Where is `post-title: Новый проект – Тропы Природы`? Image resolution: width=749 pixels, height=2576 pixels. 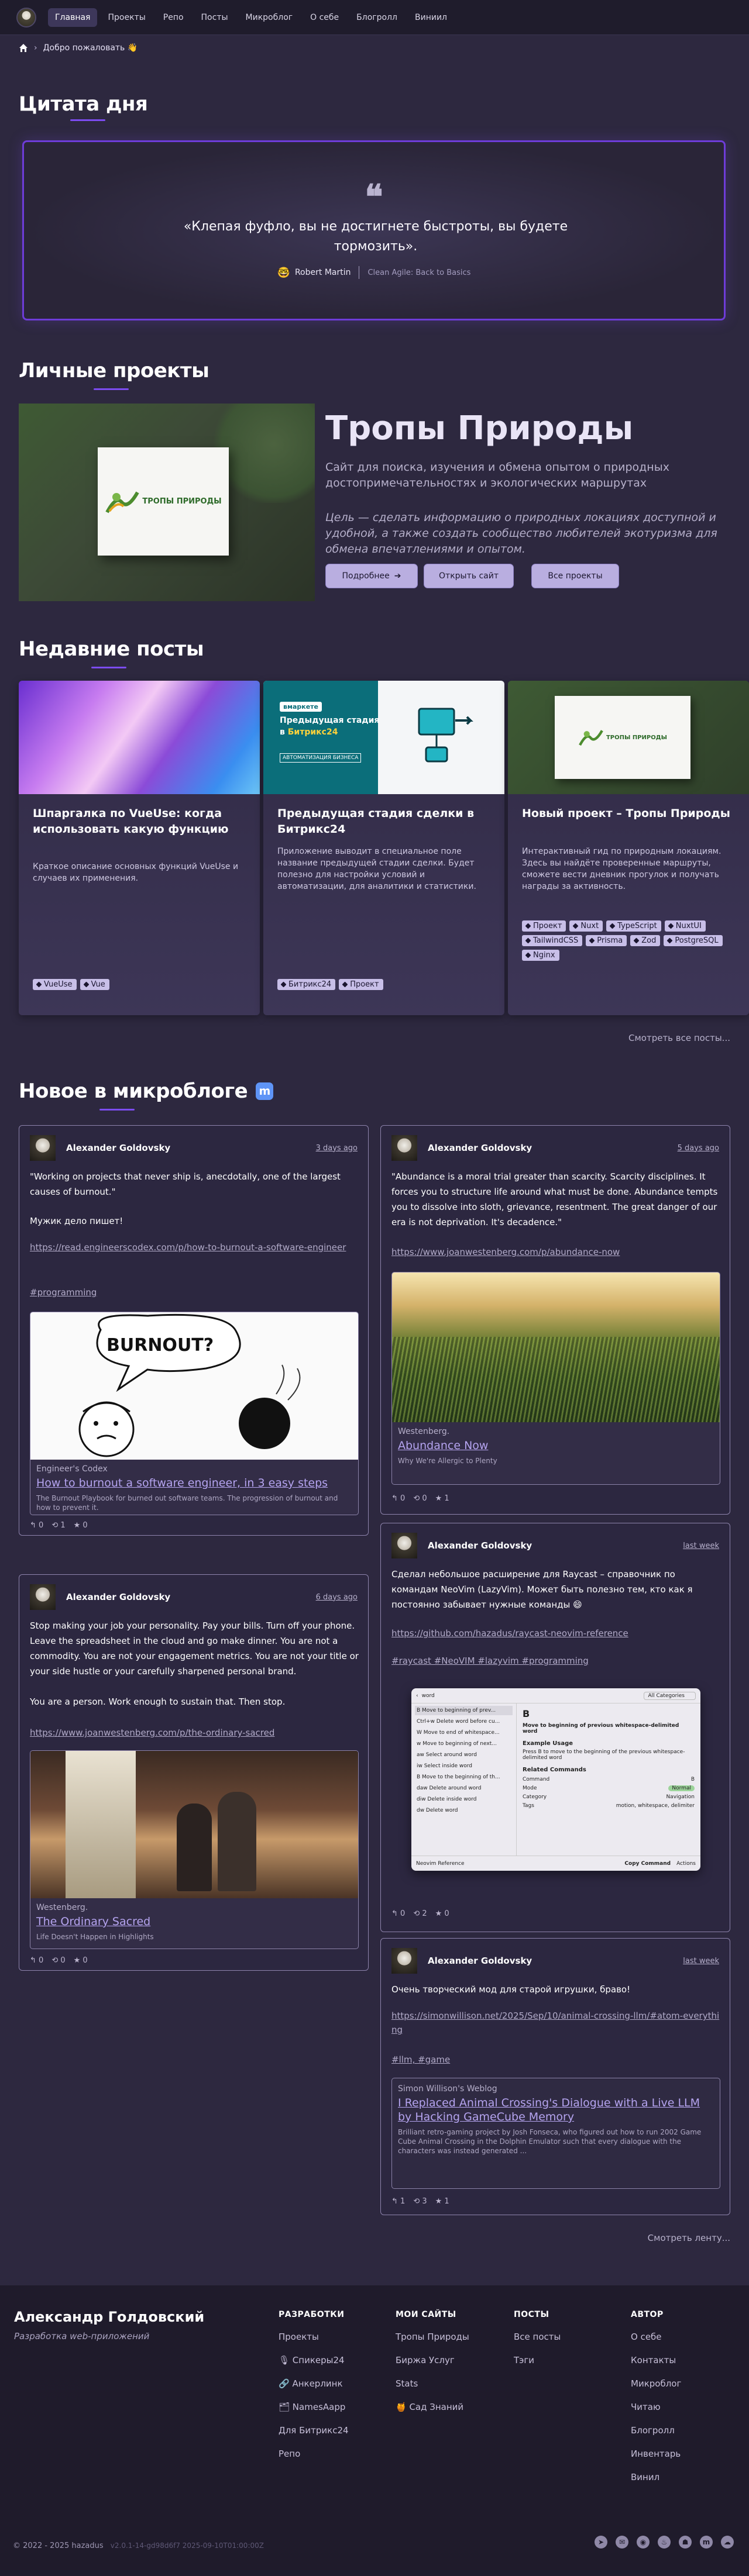
post-title: Новый проект – Тропы Природы is located at coordinates (630, 814).